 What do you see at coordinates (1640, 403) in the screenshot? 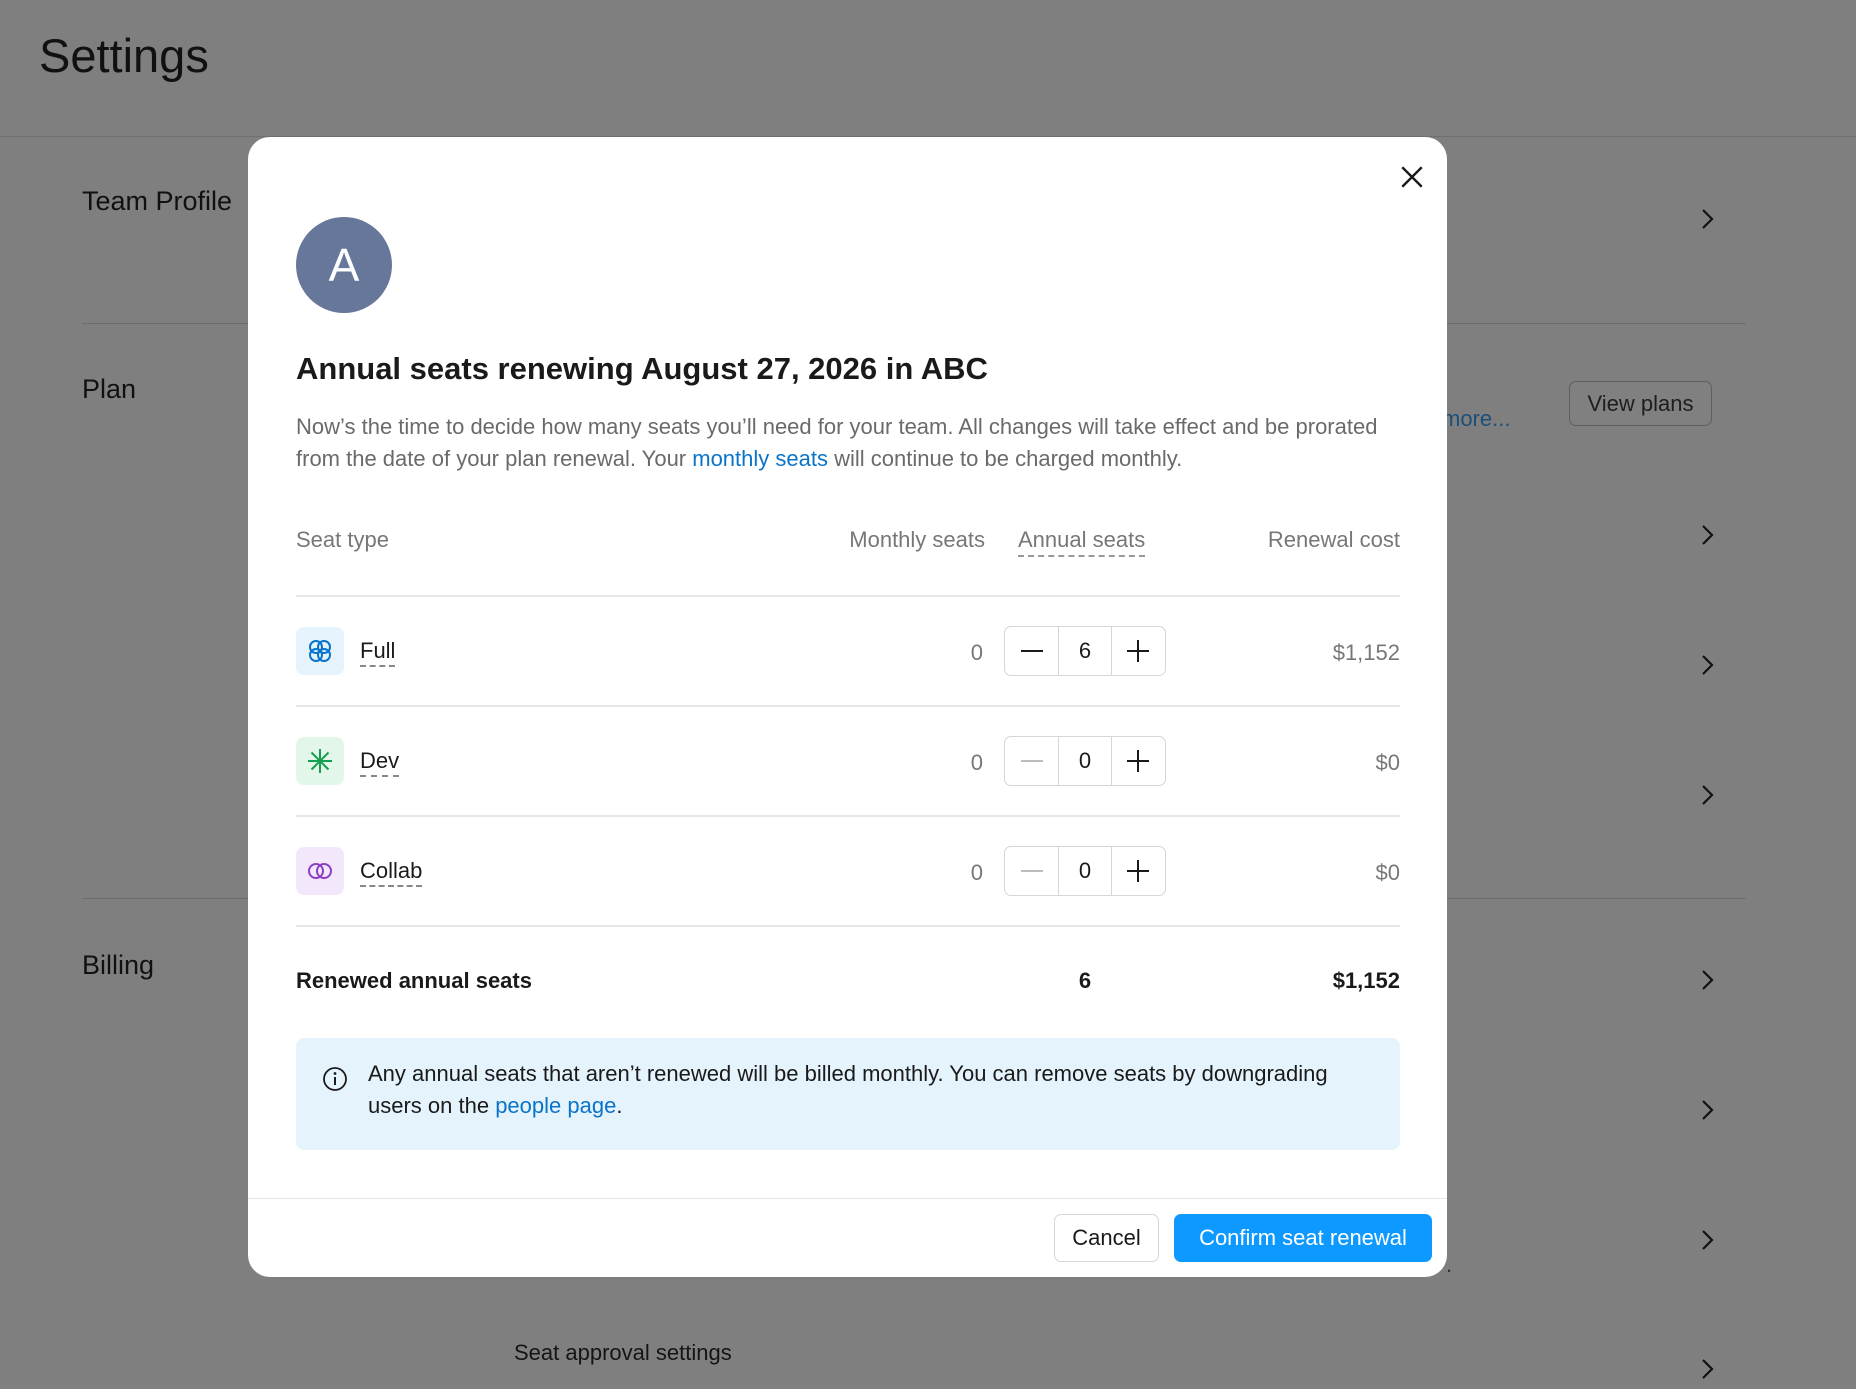
I see `view-plans-button: View plans` at bounding box center [1640, 403].